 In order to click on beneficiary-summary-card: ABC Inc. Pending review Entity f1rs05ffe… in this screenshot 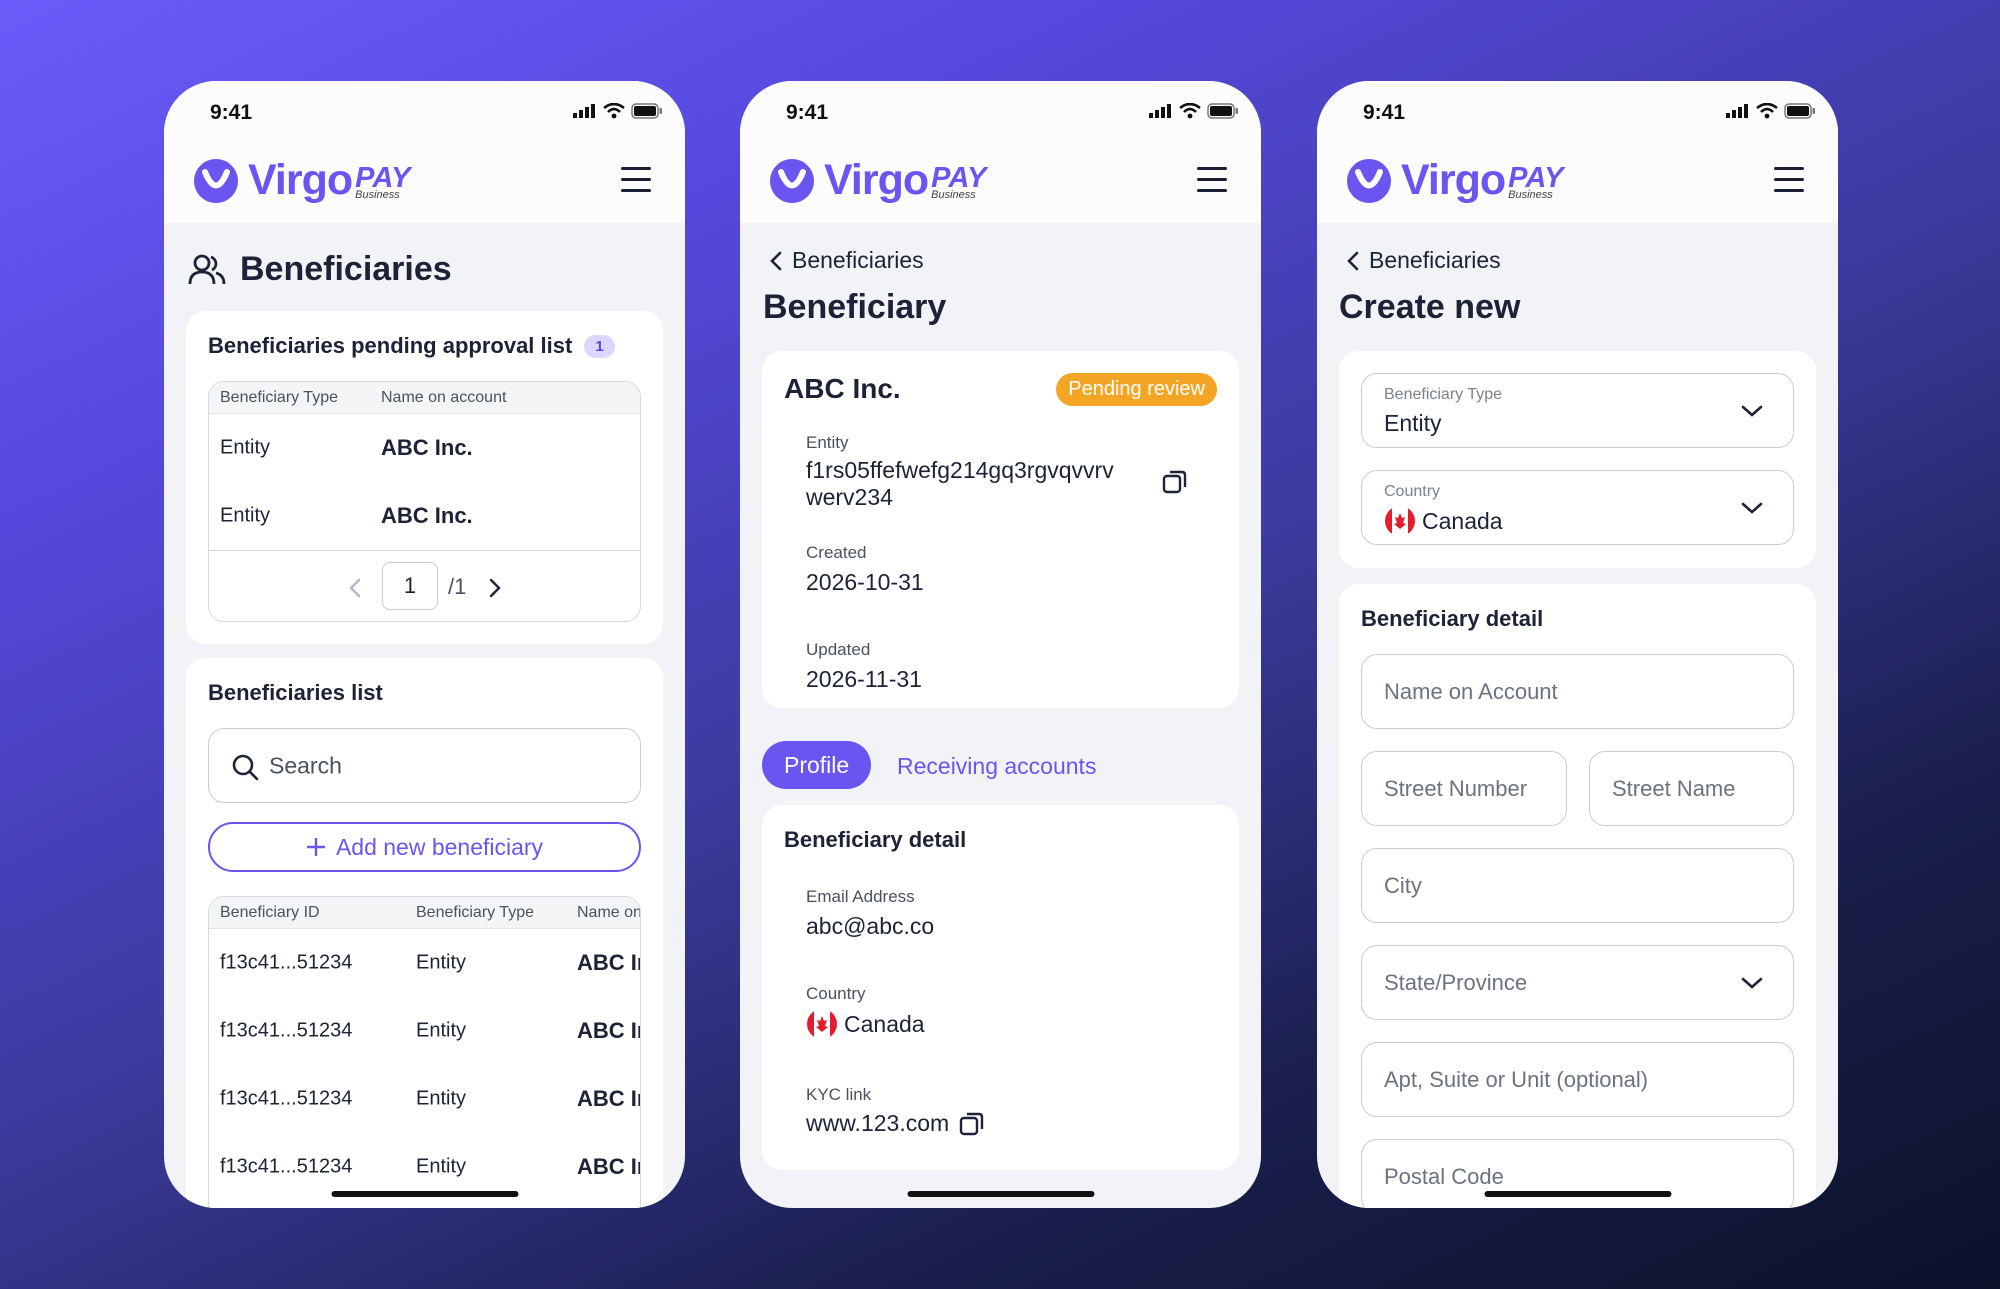, I will do `click(1000, 529)`.